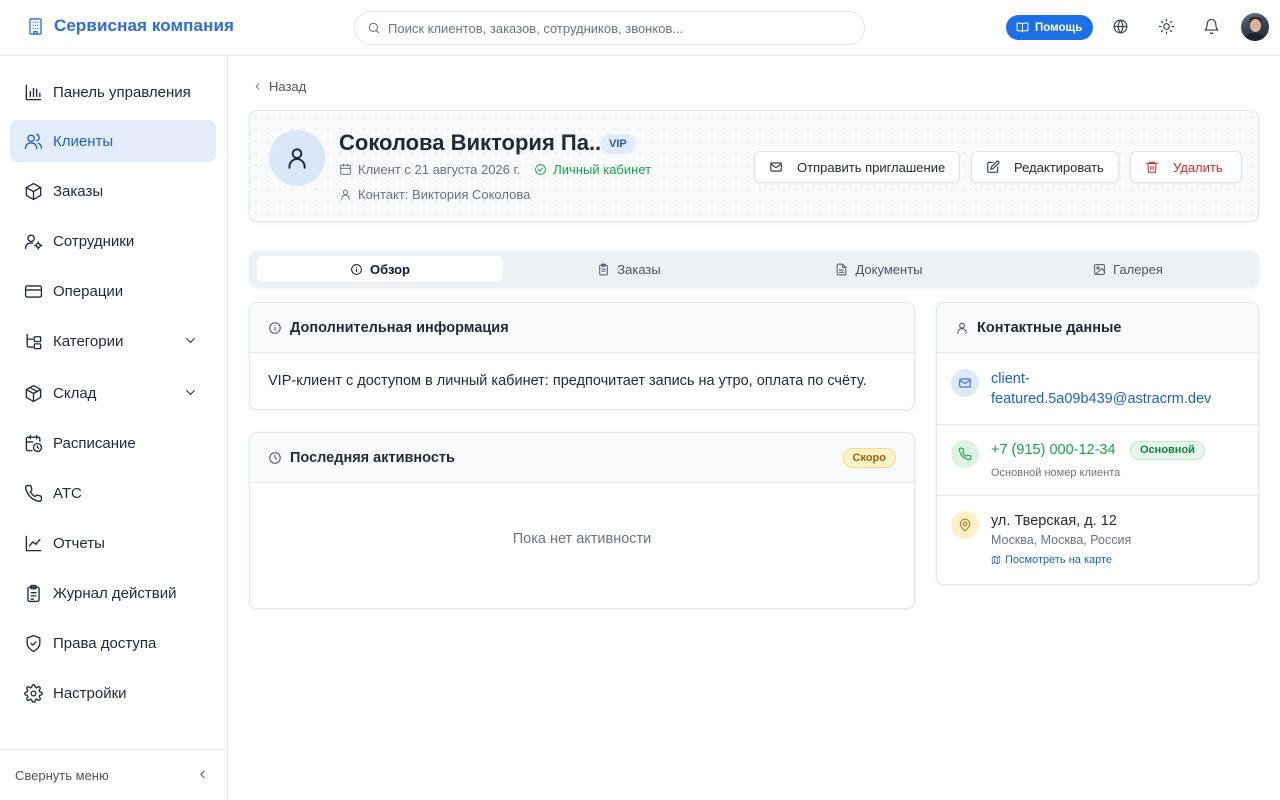  I want to click on sidebar-item-label: Категории, so click(88, 341).